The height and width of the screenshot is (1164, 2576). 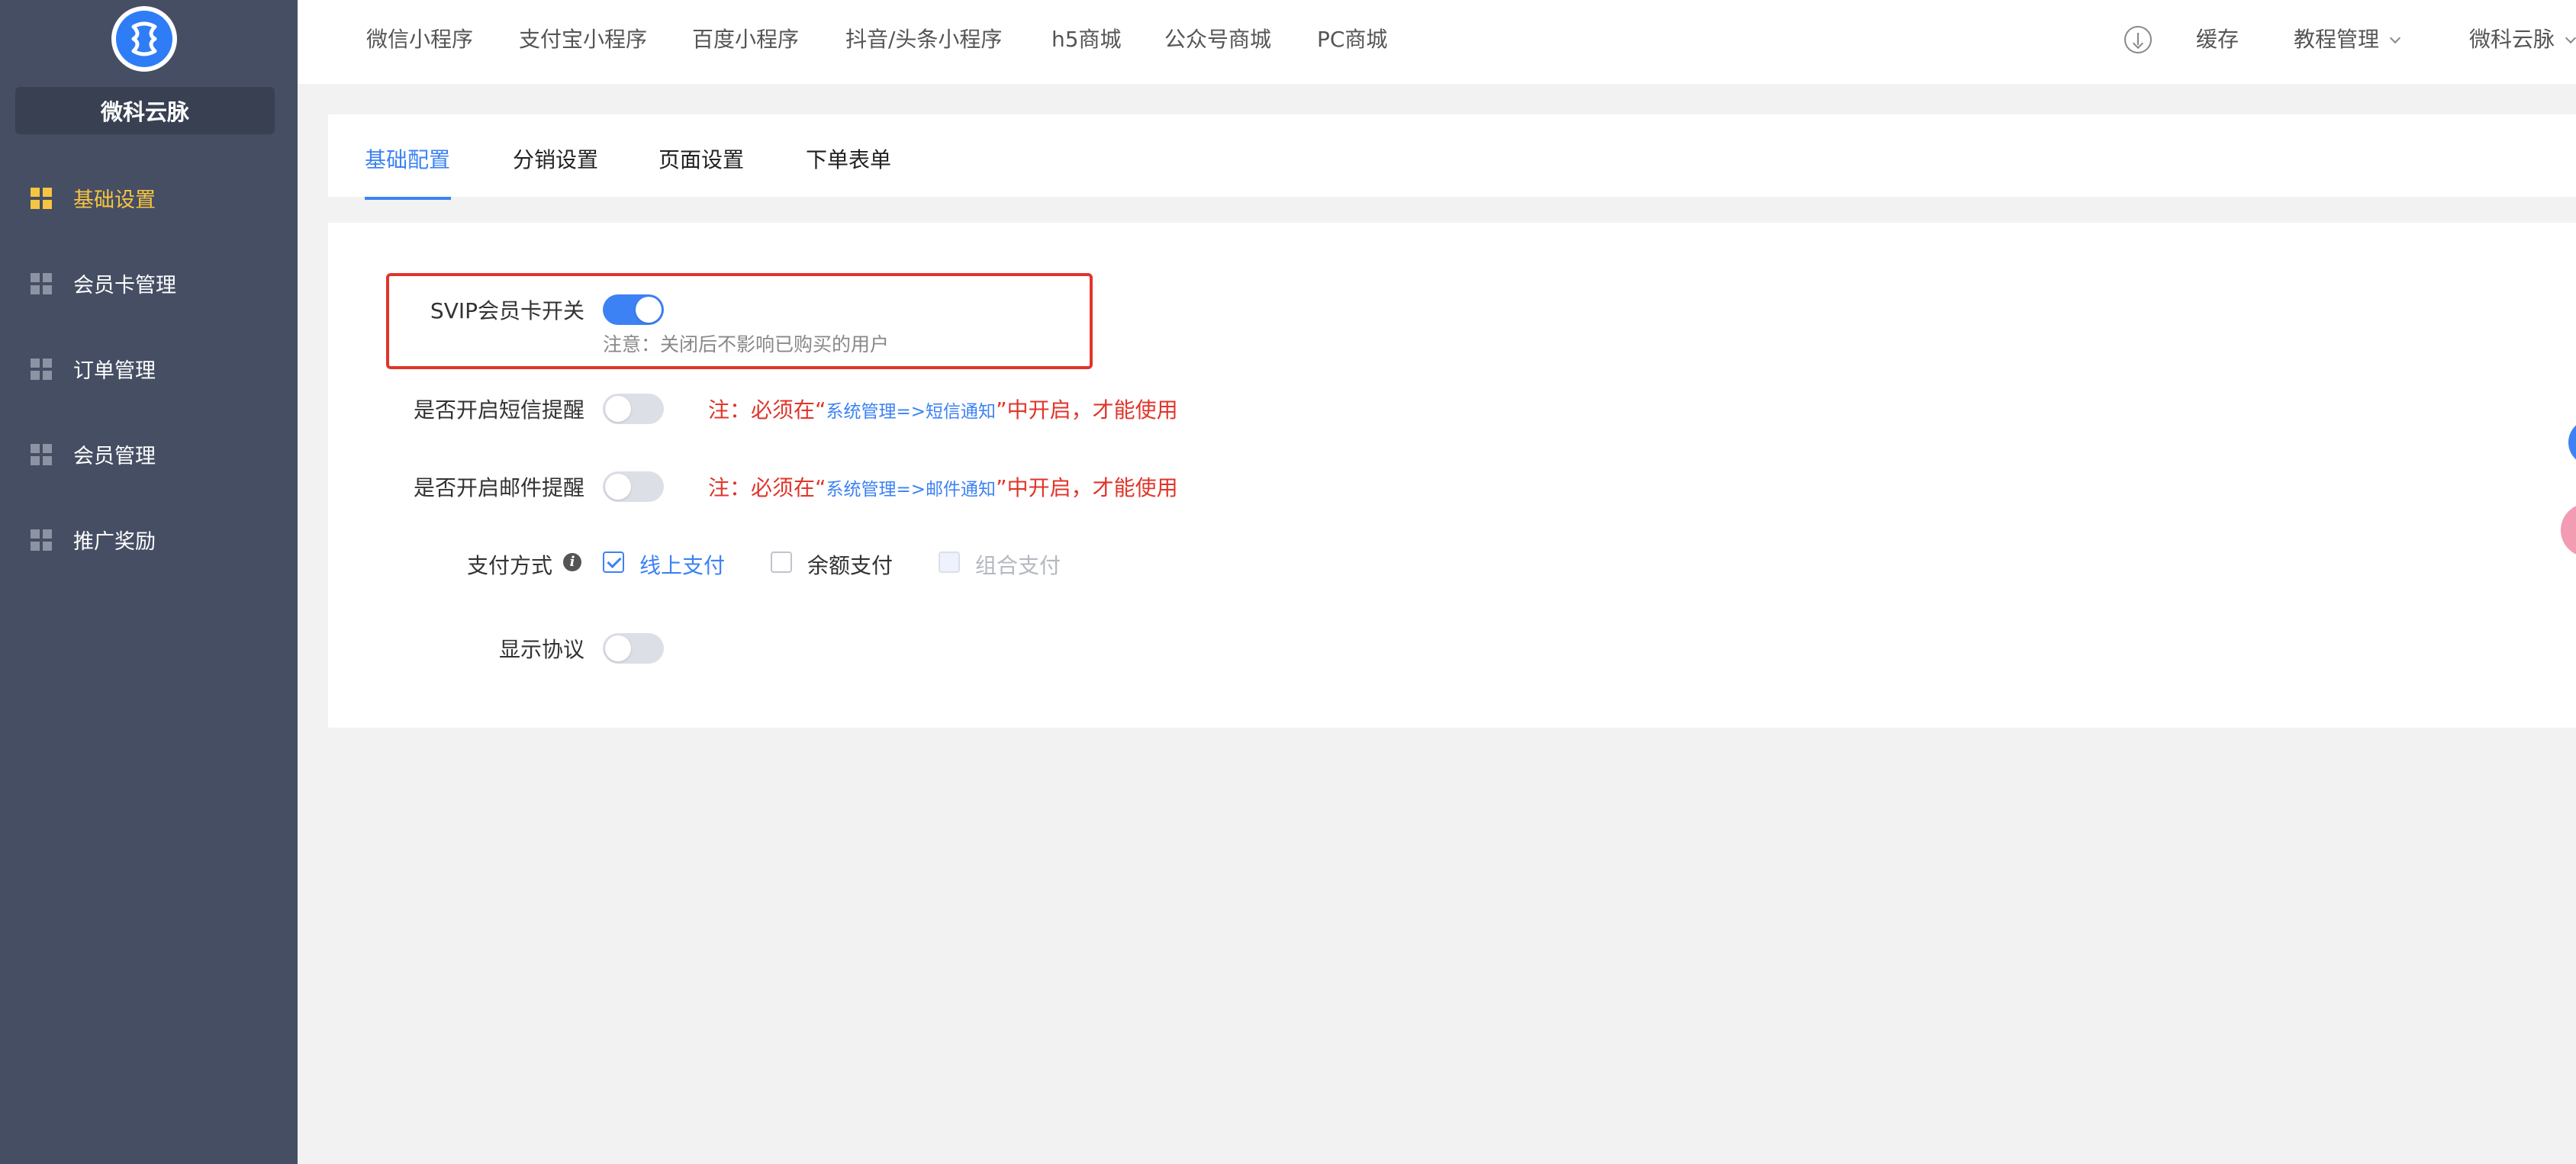 I want to click on user-menu-label: 微科云脉, so click(x=2512, y=39).